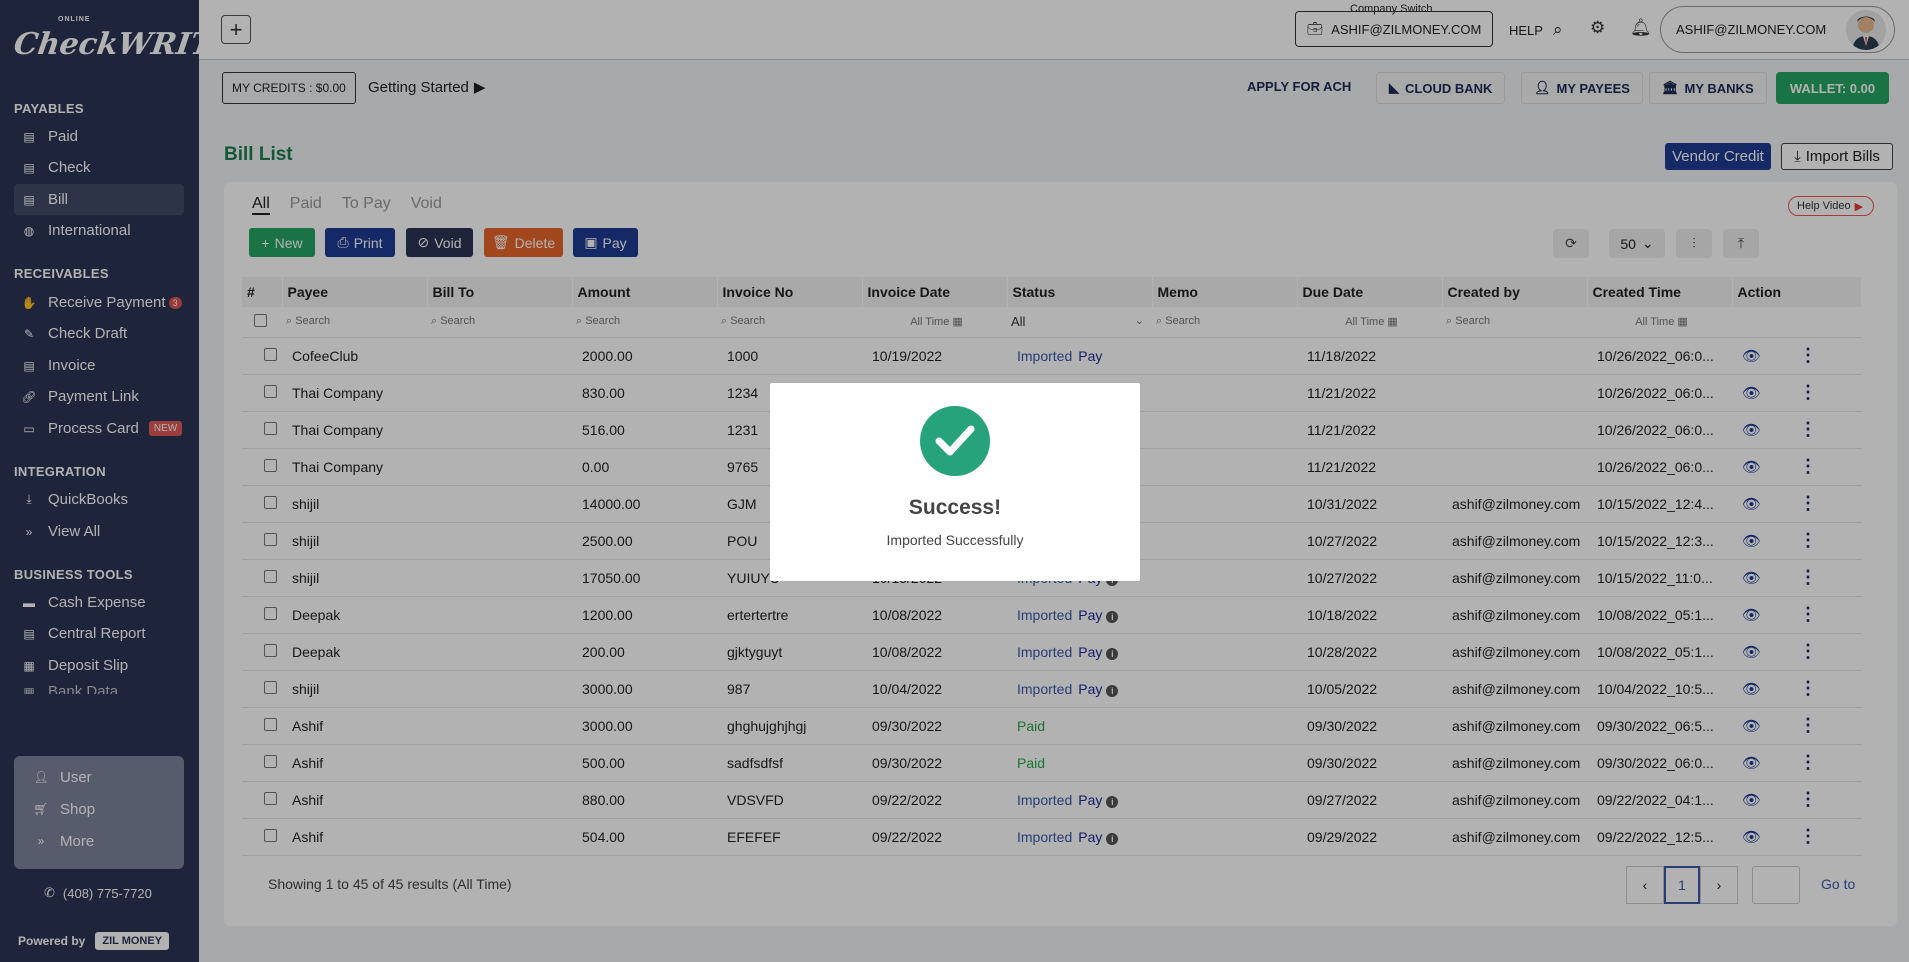 This screenshot has width=1909, height=962. Describe the element at coordinates (955, 507) in the screenshot. I see `modal-title: Success!` at that location.